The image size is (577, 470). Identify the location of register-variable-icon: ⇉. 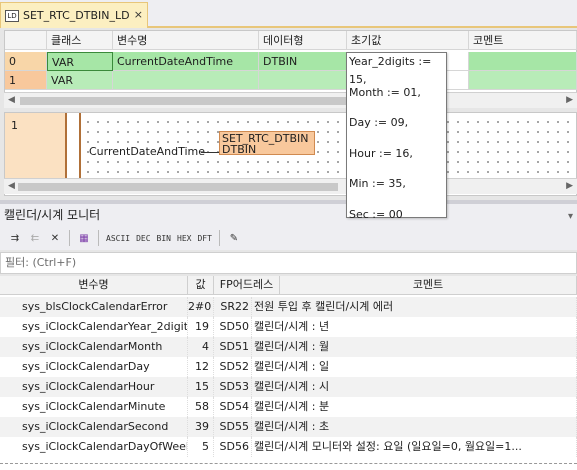
(15, 238).